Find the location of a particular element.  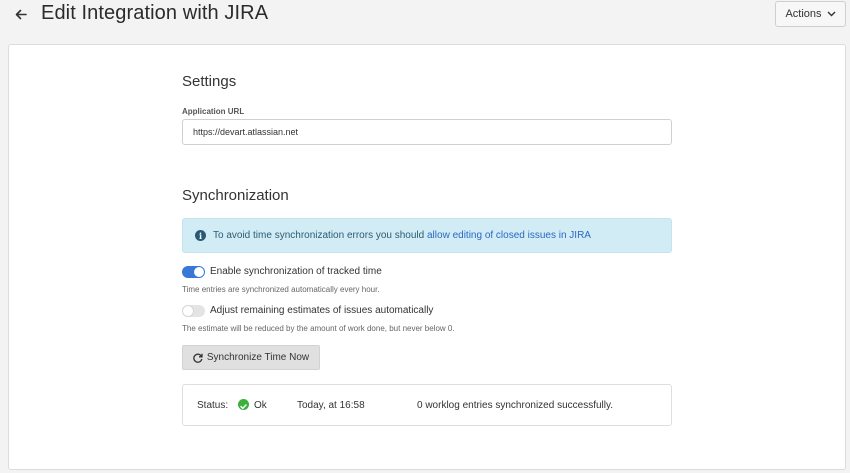

page-header: Edit Integration with JIRA Actions is located at coordinates (425, 17).